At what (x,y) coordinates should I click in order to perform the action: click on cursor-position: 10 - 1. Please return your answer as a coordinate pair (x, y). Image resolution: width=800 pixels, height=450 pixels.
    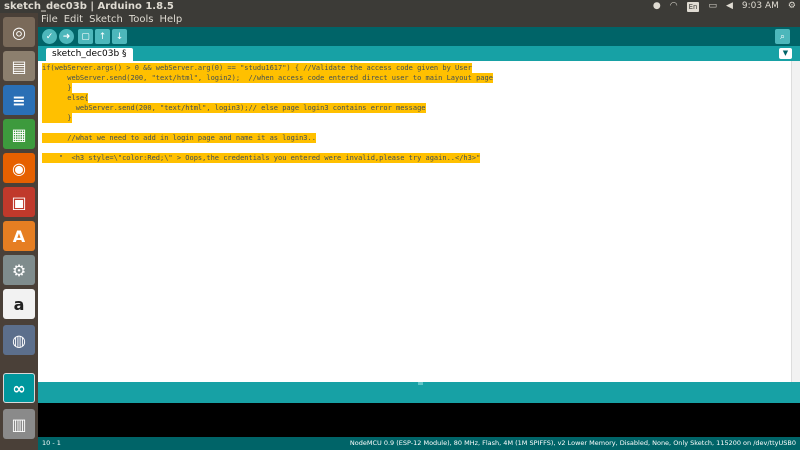
    Looking at the image, I should click on (51, 443).